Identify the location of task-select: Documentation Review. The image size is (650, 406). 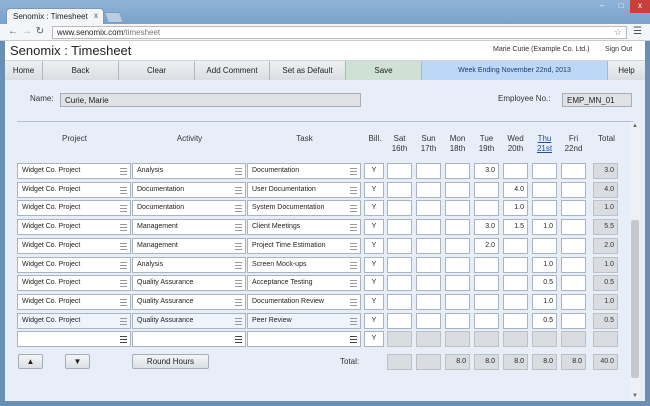
(304, 302).